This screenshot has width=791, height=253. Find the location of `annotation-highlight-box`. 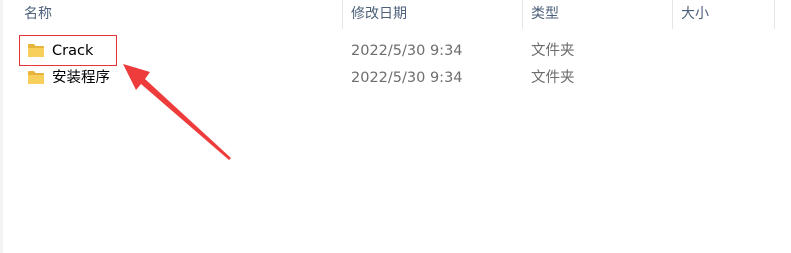

annotation-highlight-box is located at coordinates (68, 50).